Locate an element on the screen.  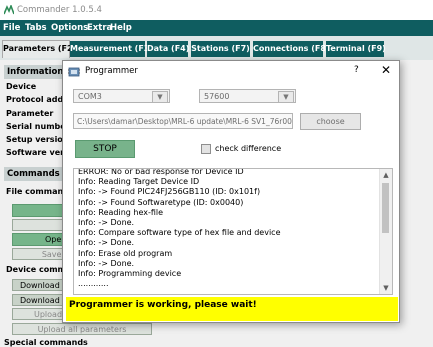
device-label: Device is located at coordinates (21, 86).